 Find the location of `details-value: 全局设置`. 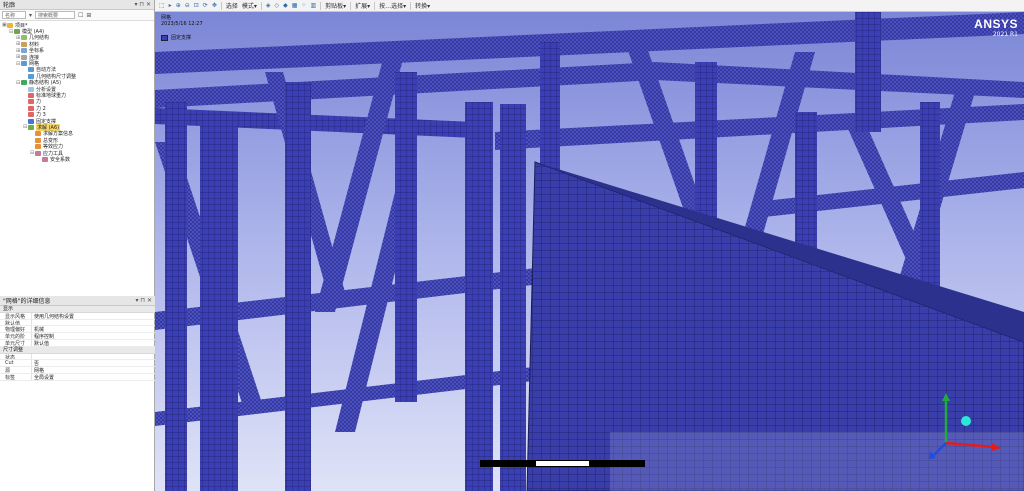

details-value: 全局设置 is located at coordinates (93, 377).